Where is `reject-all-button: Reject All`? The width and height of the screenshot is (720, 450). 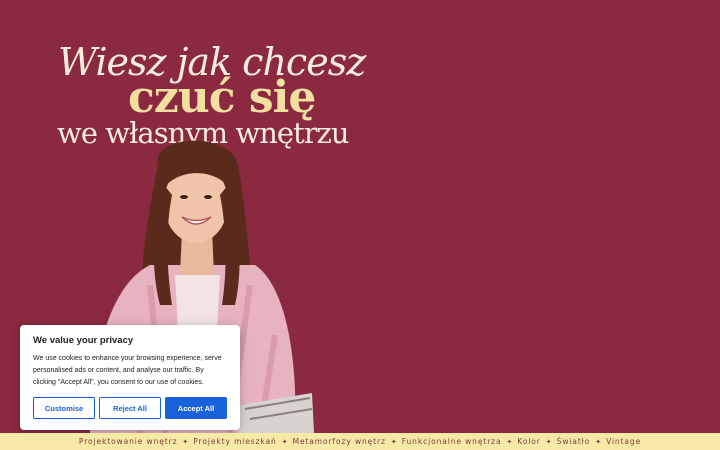
reject-all-button: Reject All is located at coordinates (130, 408).